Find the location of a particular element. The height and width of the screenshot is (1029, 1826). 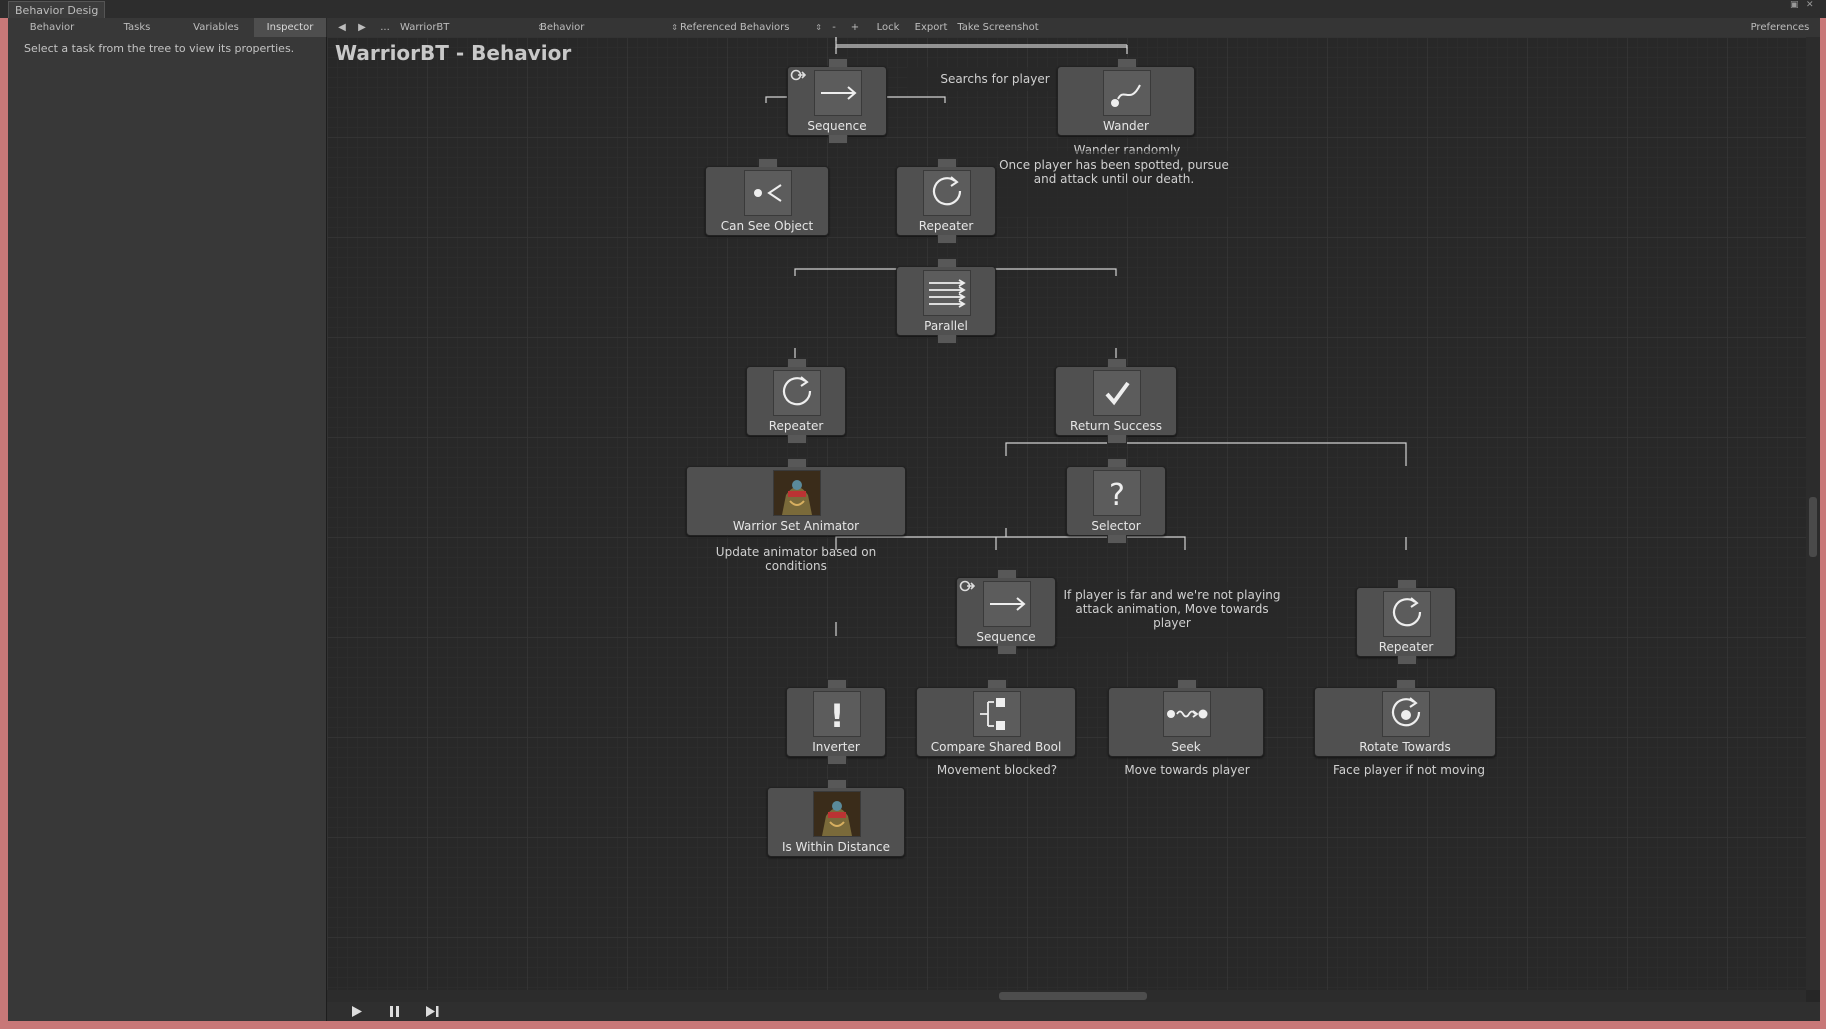

node-is-within-distance: Is Within Distance is located at coordinates (836, 818).